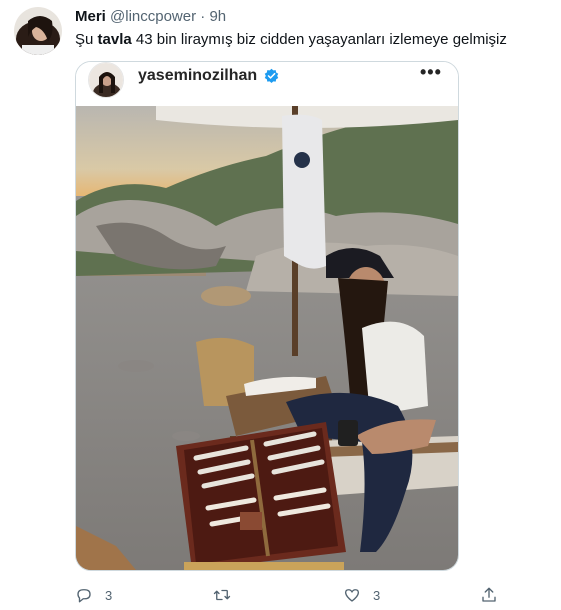  Describe the element at coordinates (86, 39) in the screenshot. I see `tweet-text-start: Şu` at that location.